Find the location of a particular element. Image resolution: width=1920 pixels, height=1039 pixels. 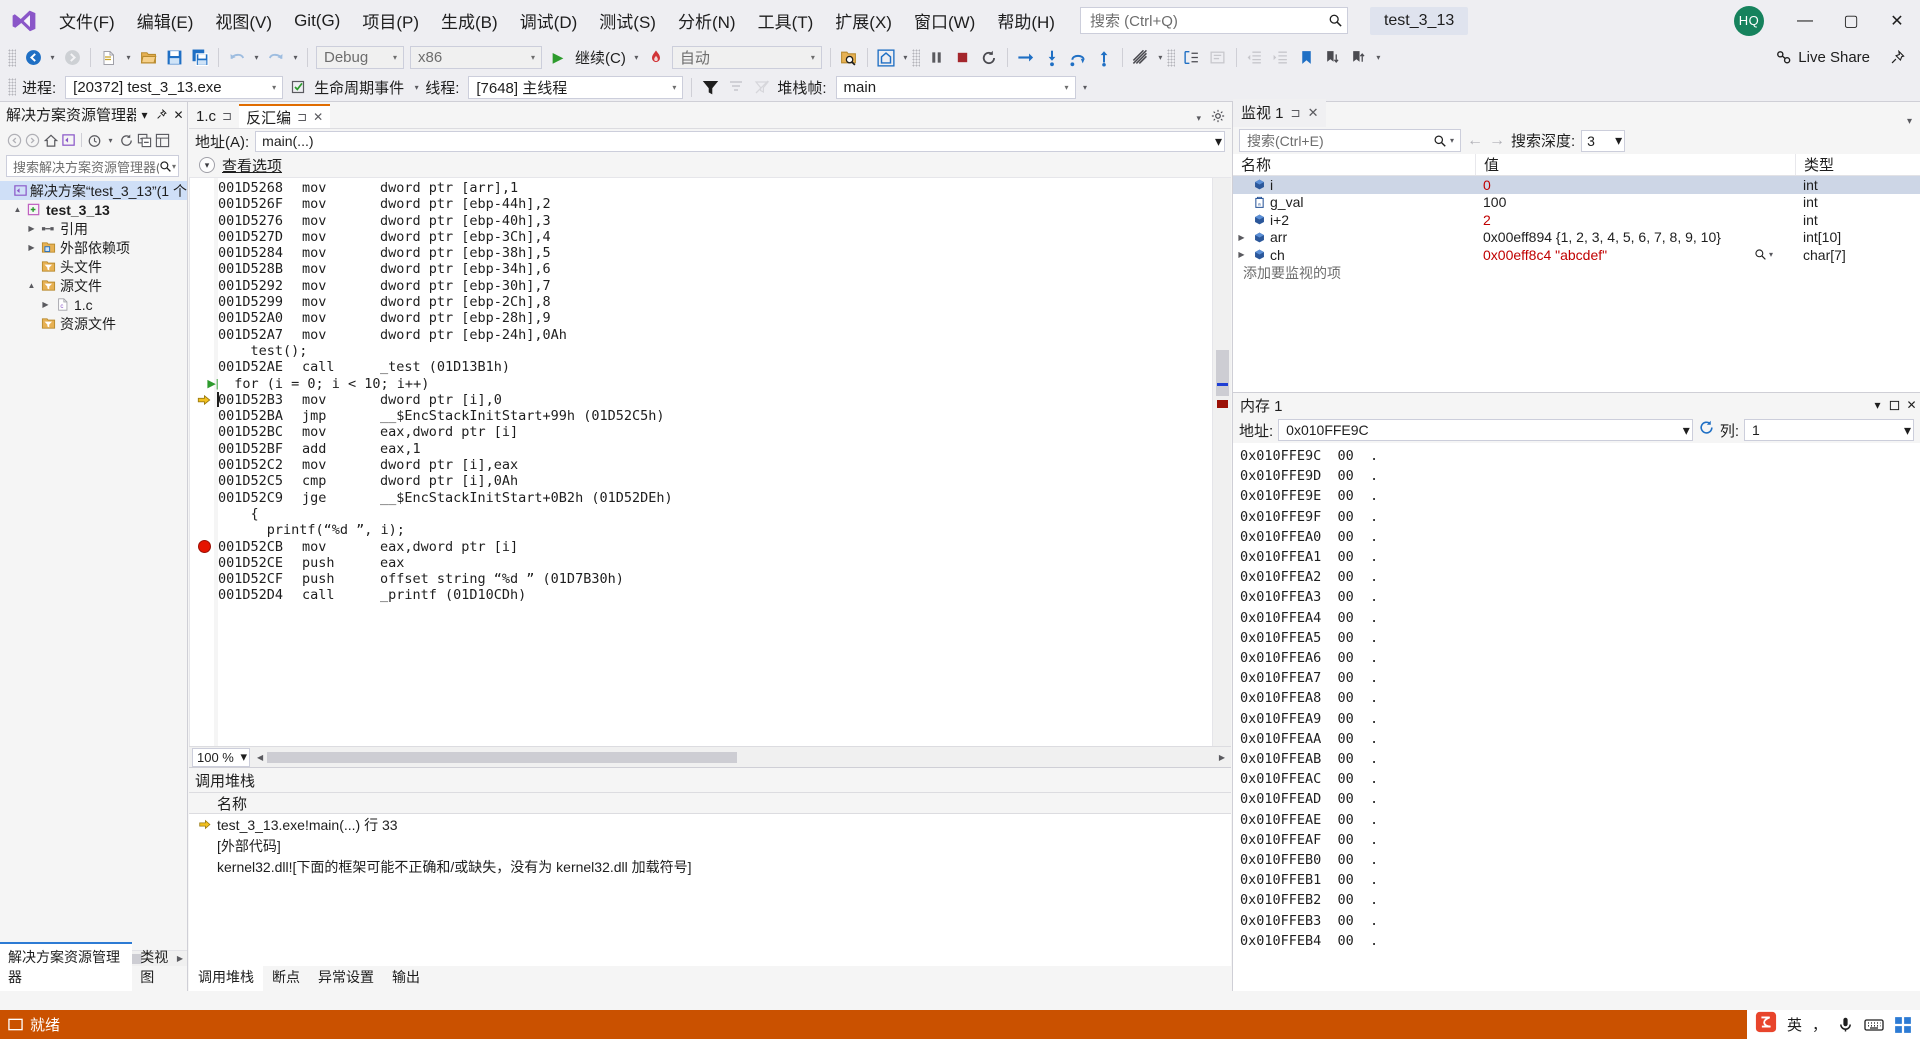

hot-reload-icon is located at coordinates (656, 57).